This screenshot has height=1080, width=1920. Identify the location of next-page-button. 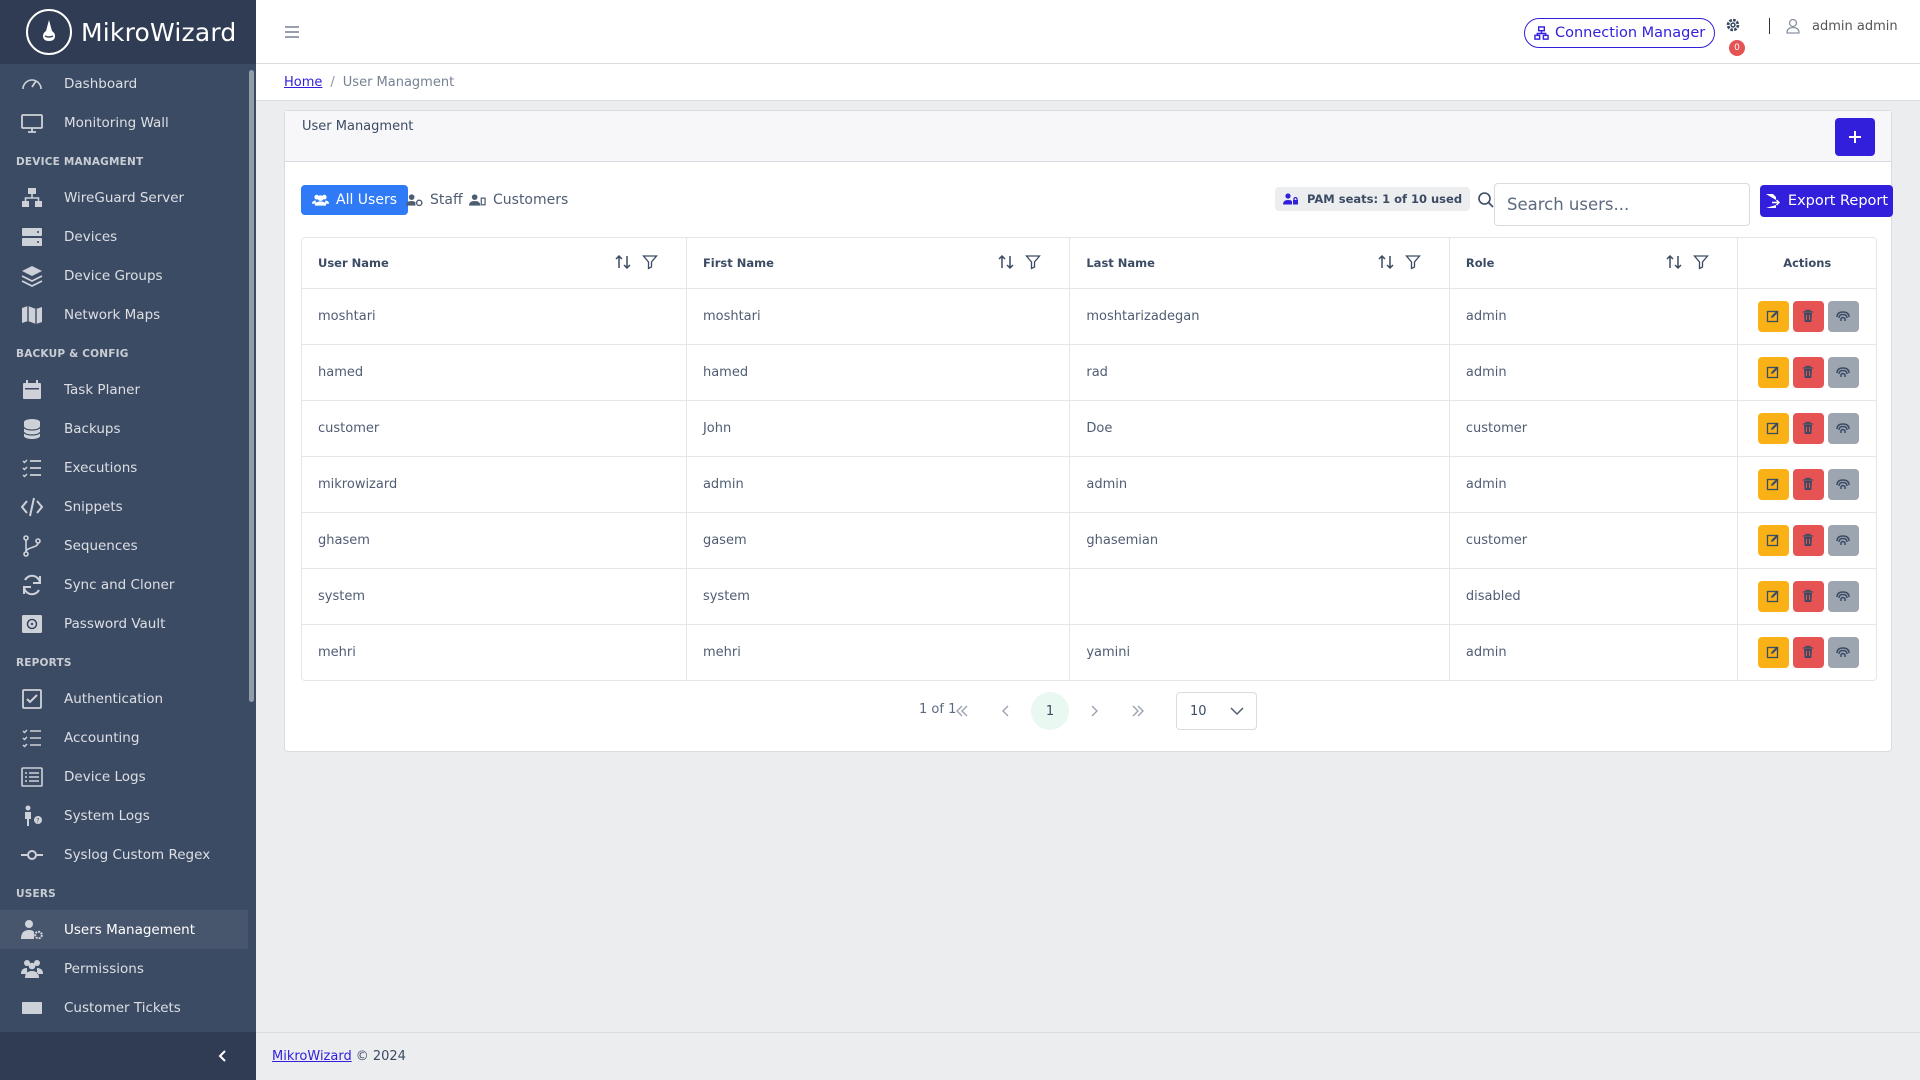
(1094, 711).